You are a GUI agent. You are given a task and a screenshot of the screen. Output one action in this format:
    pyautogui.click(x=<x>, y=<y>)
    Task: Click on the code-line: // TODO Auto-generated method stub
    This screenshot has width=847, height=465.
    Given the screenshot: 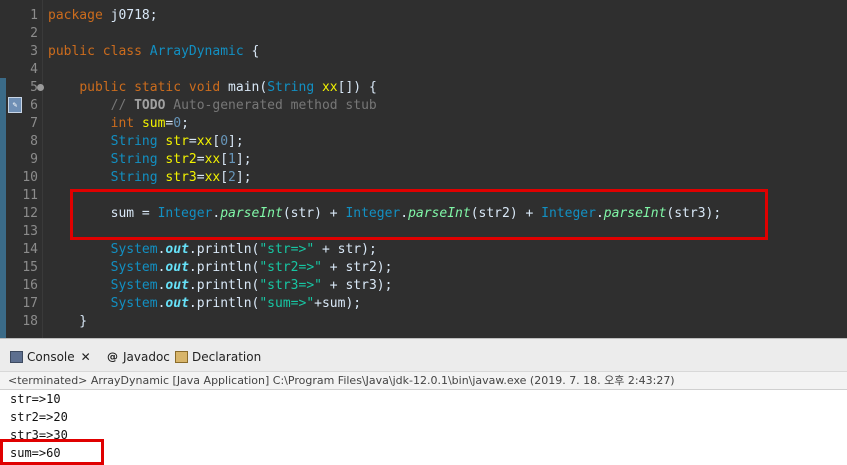 What is the action you would take?
    pyautogui.click(x=243, y=105)
    